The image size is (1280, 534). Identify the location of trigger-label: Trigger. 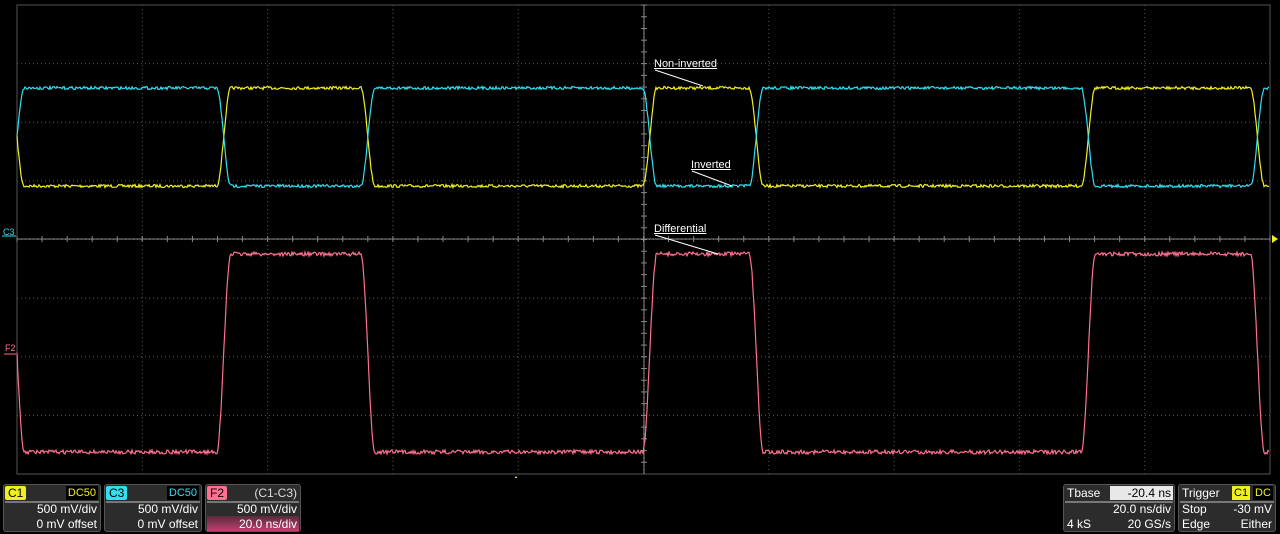
(1201, 493).